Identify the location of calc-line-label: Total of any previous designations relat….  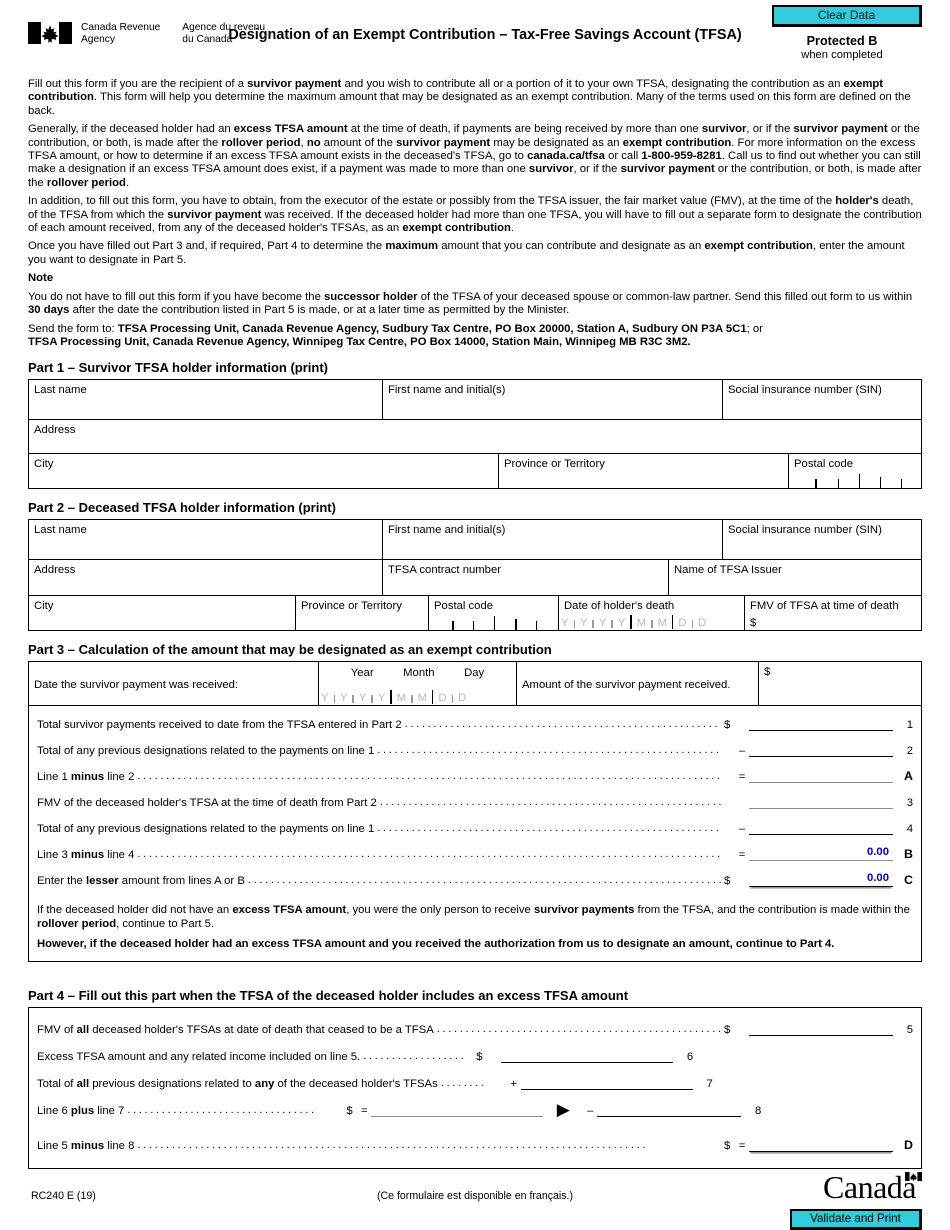
(206, 829).